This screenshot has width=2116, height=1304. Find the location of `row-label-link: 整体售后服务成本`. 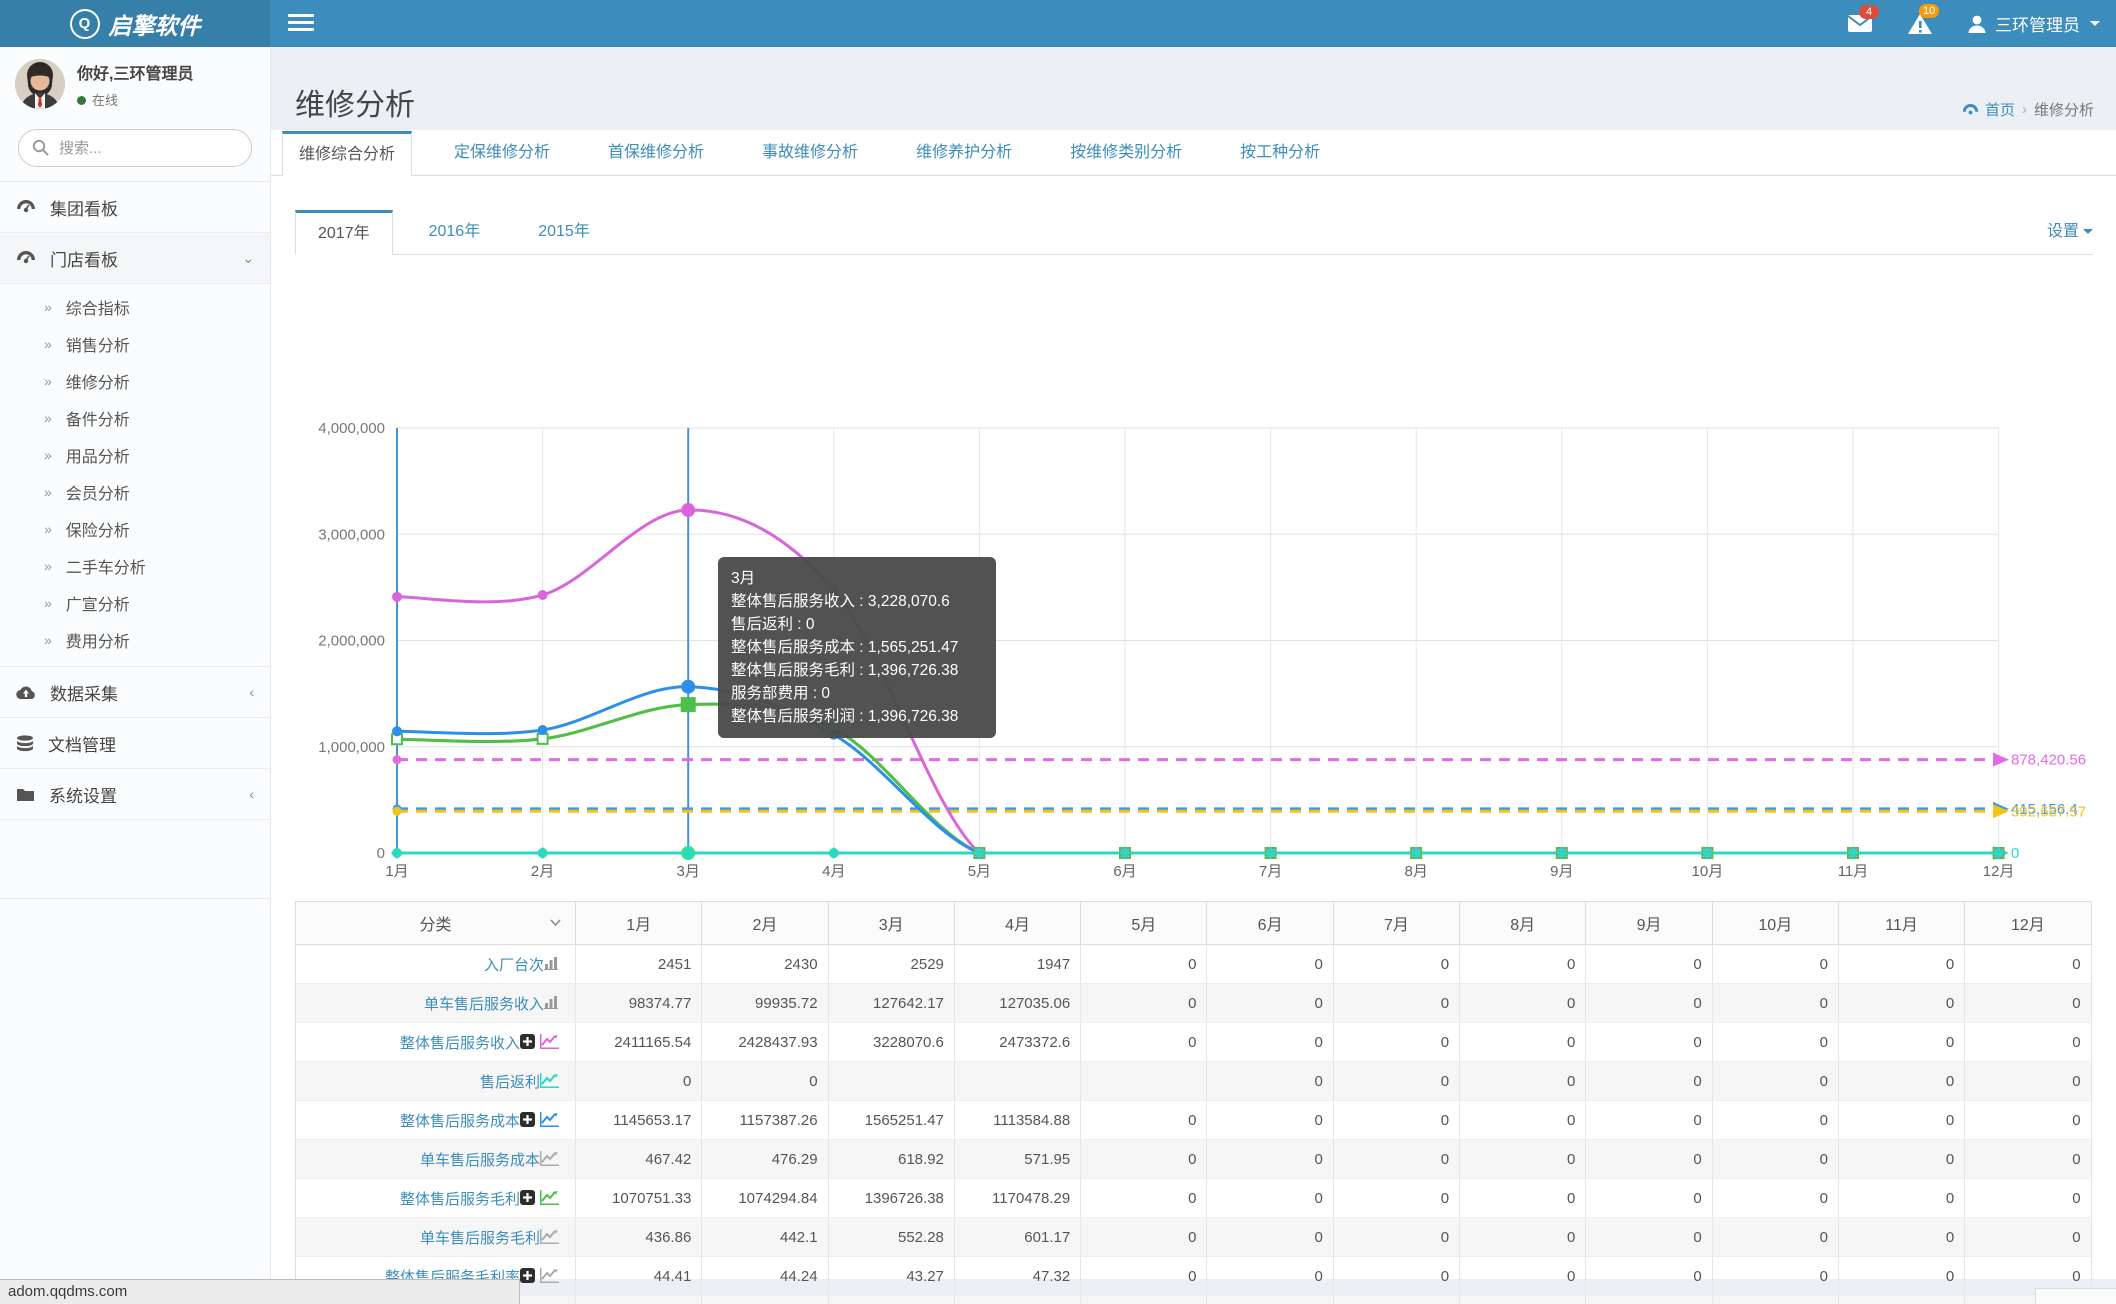

row-label-link: 整体售后服务成本 is located at coordinates (460, 1121).